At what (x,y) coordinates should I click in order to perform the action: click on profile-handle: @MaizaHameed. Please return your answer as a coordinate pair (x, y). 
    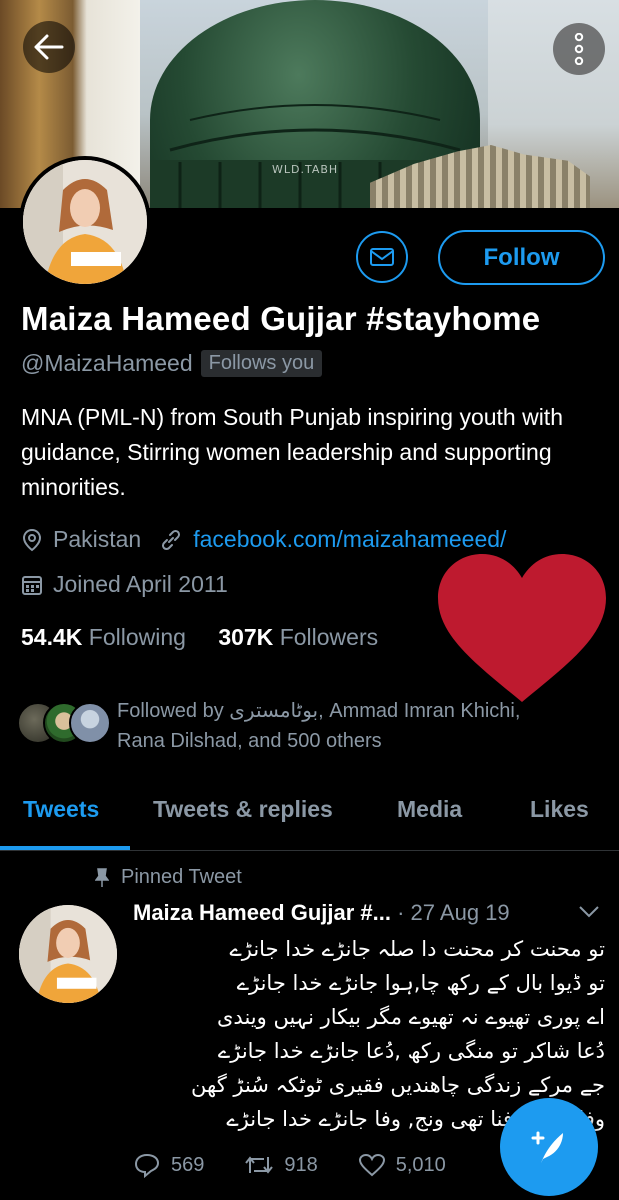
    Looking at the image, I should click on (107, 363).